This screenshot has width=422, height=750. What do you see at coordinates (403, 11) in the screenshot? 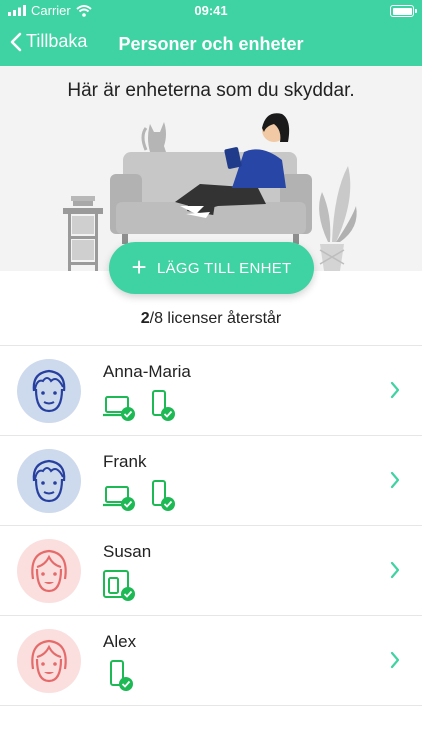
I see `battery-icon` at bounding box center [403, 11].